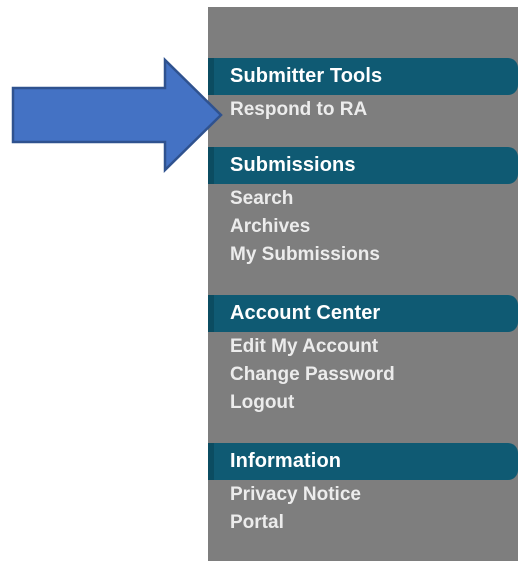  Describe the element at coordinates (363, 524) in the screenshot. I see `link-portal: Portal` at that location.